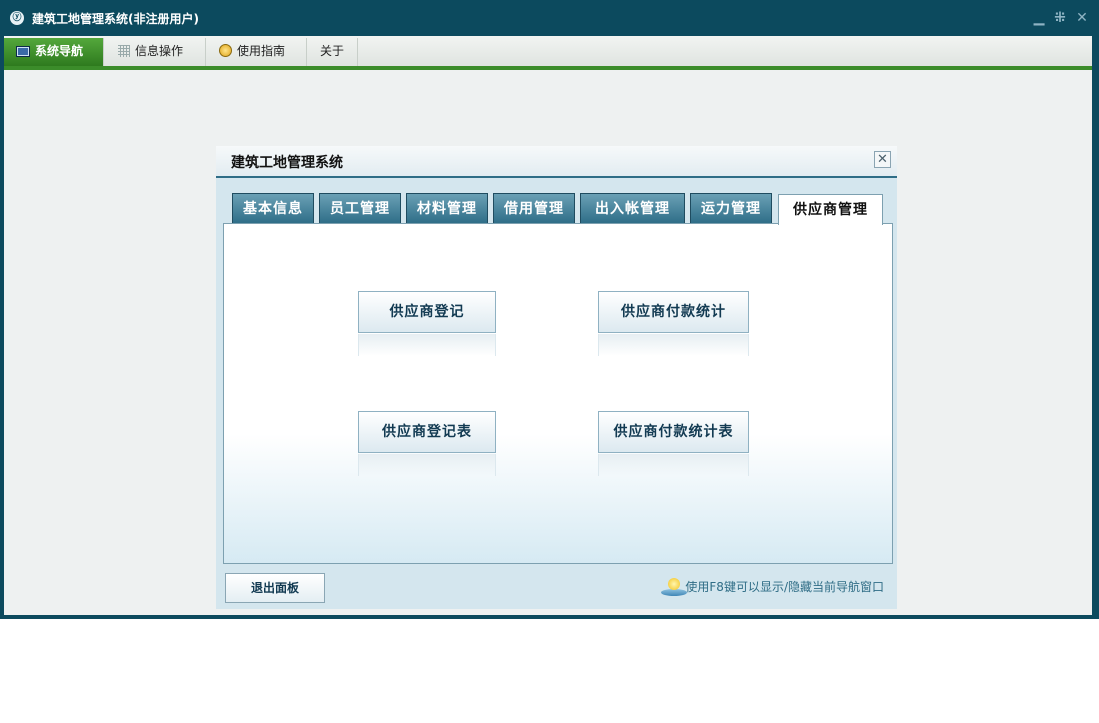  Describe the element at coordinates (731, 208) in the screenshot. I see `tab-transport-management: 运力管理` at that location.